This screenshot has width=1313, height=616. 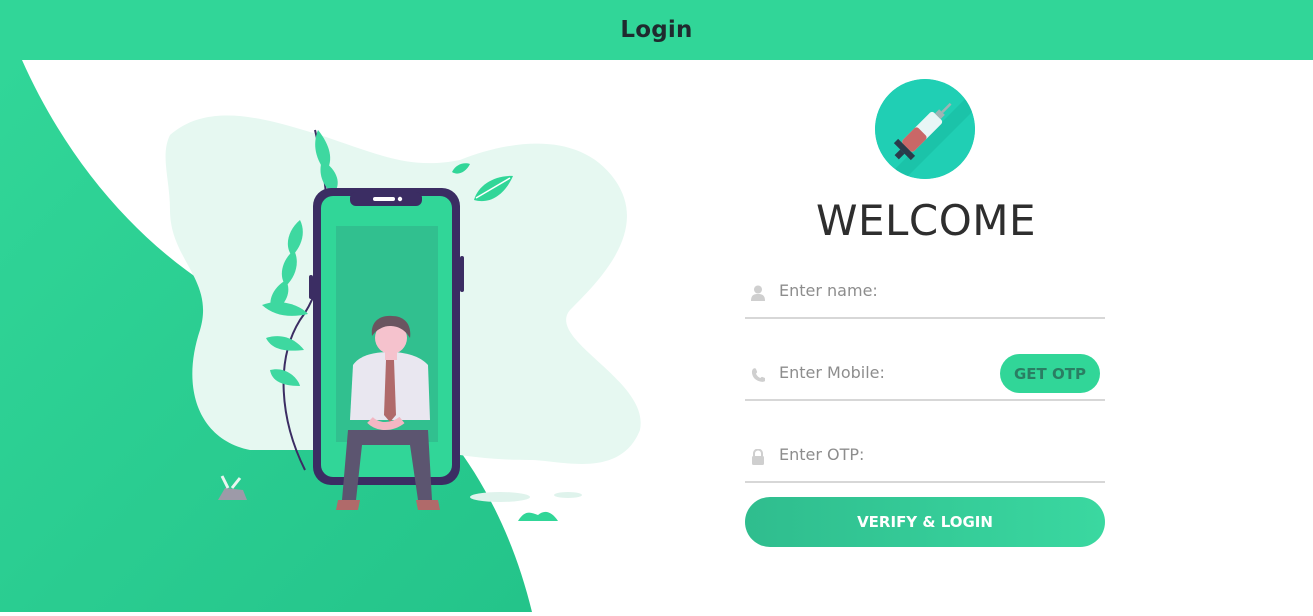 What do you see at coordinates (400, 199) in the screenshot?
I see `phone-camera` at bounding box center [400, 199].